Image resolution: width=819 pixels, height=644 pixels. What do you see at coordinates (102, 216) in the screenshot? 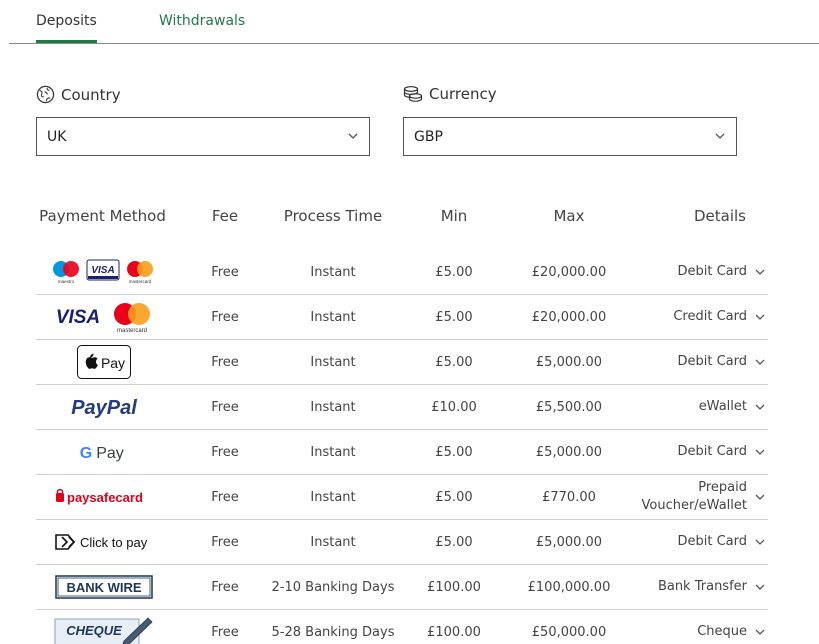
I see `header-payment-method: Payment Method` at bounding box center [102, 216].